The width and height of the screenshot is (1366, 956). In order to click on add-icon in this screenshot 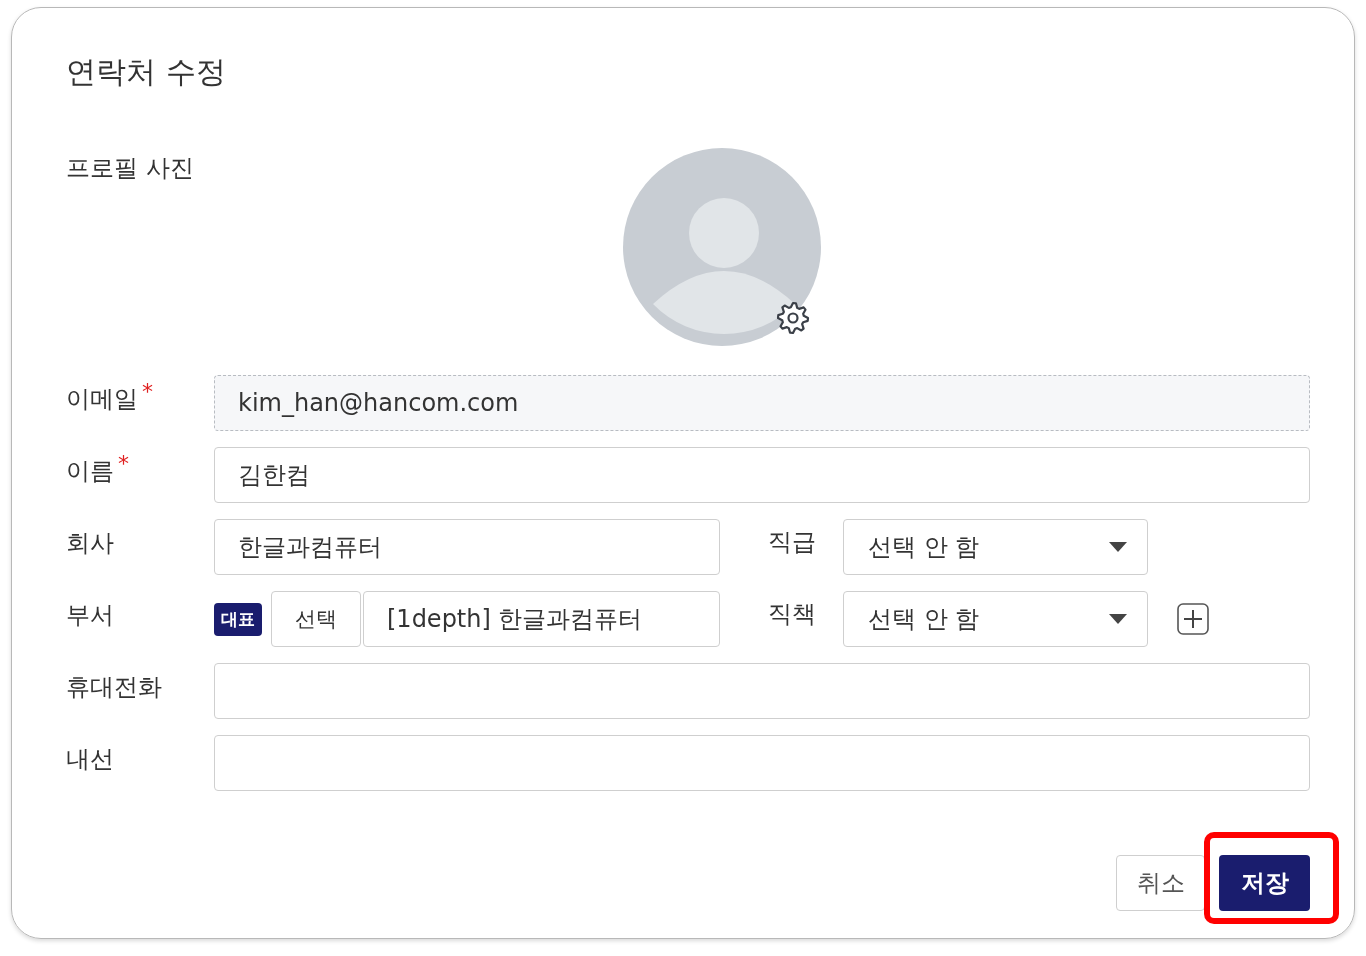, I will do `click(1193, 619)`.